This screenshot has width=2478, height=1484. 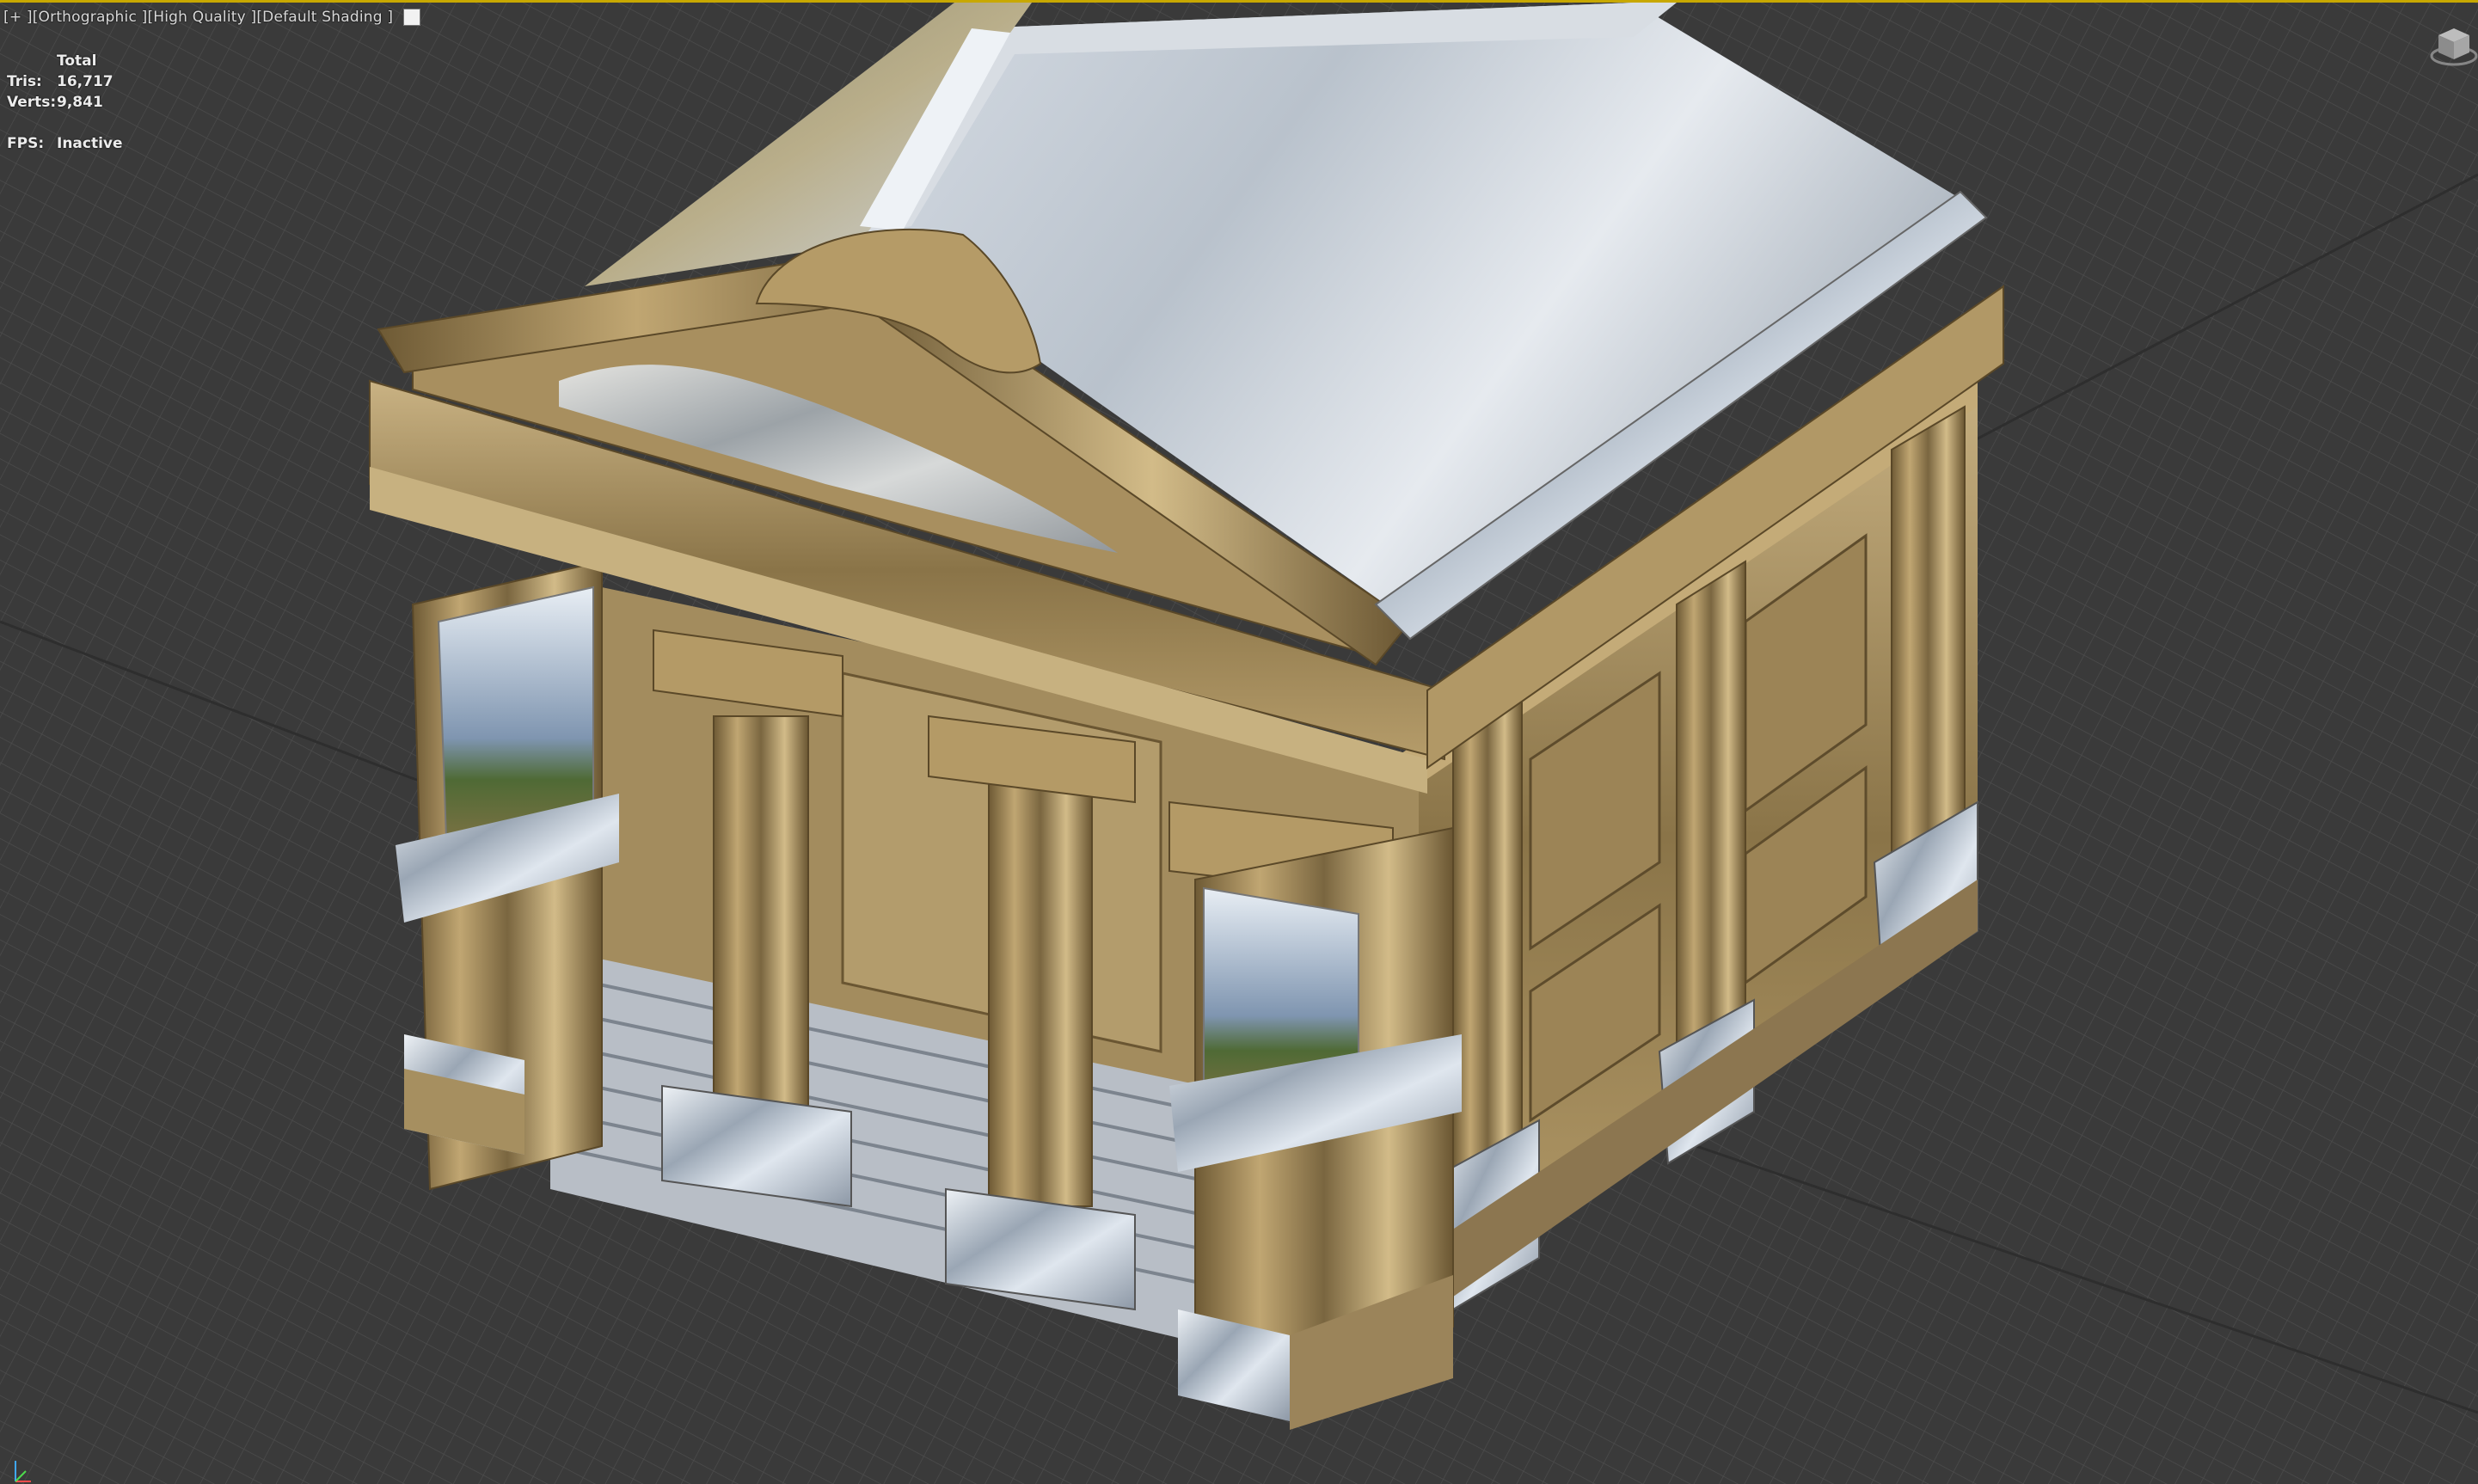 I want to click on viewport-quality-menu: [High Quality ], so click(x=201, y=17).